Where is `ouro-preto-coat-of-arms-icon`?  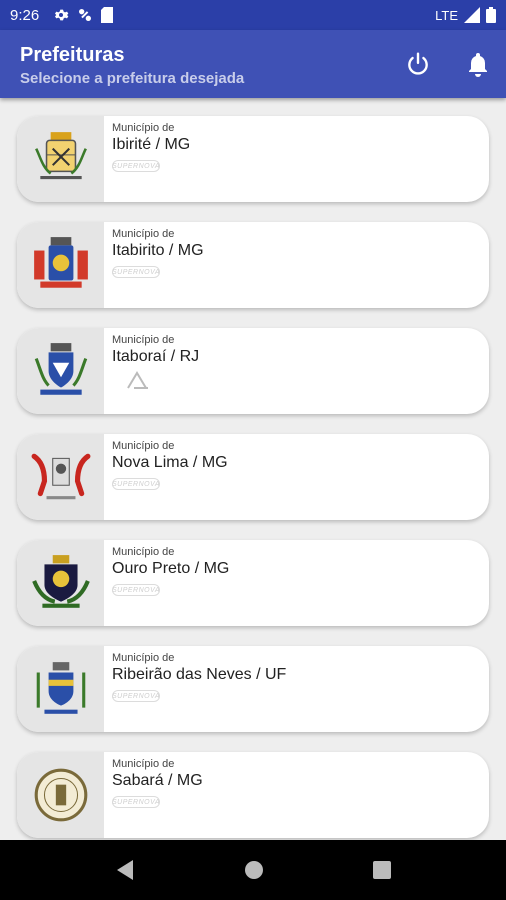 ouro-preto-coat-of-arms-icon is located at coordinates (60, 581).